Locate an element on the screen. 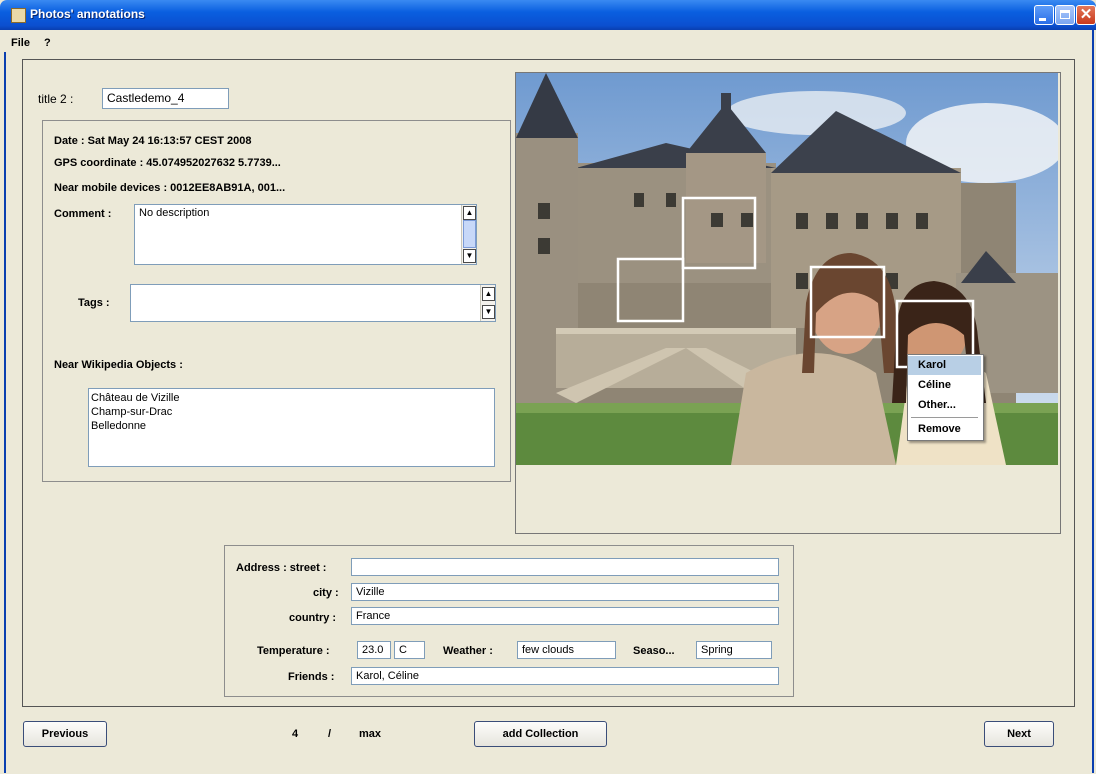  app-icon is located at coordinates (18, 15).